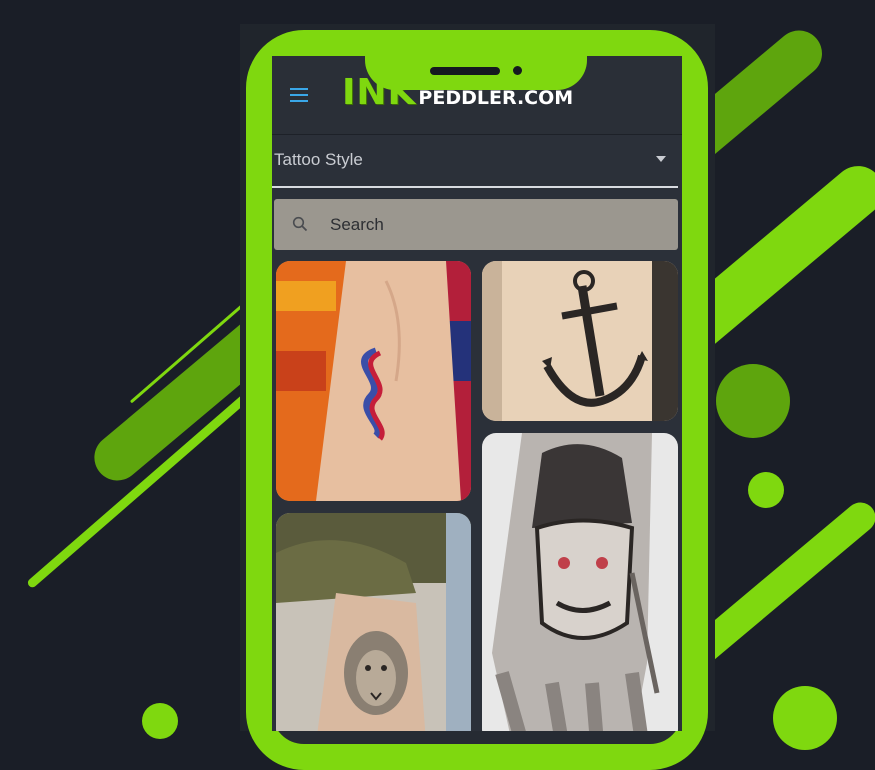 This screenshot has width=875, height=770. Describe the element at coordinates (357, 224) in the screenshot. I see `search-placeholder: Search` at that location.